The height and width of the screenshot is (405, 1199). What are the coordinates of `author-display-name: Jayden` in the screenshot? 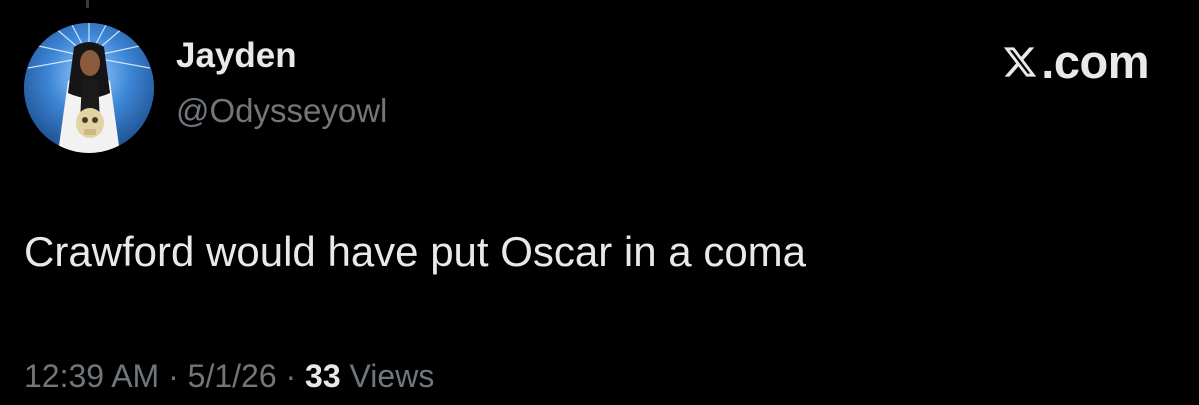 It's located at (236, 56).